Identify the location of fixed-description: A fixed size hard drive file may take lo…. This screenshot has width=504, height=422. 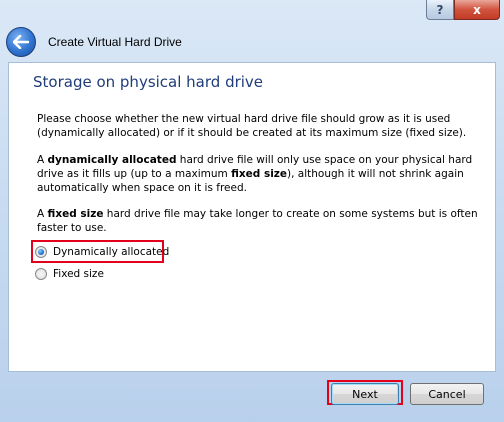
(261, 221).